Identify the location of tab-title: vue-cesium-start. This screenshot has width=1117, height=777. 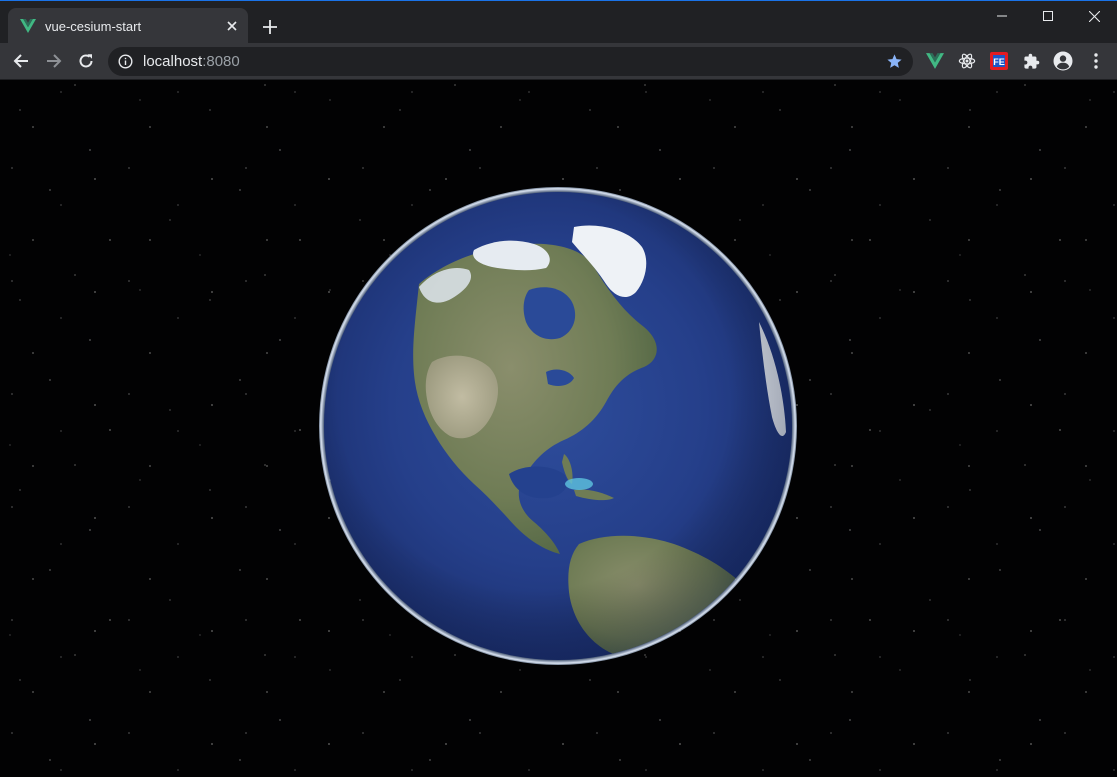
(93, 26).